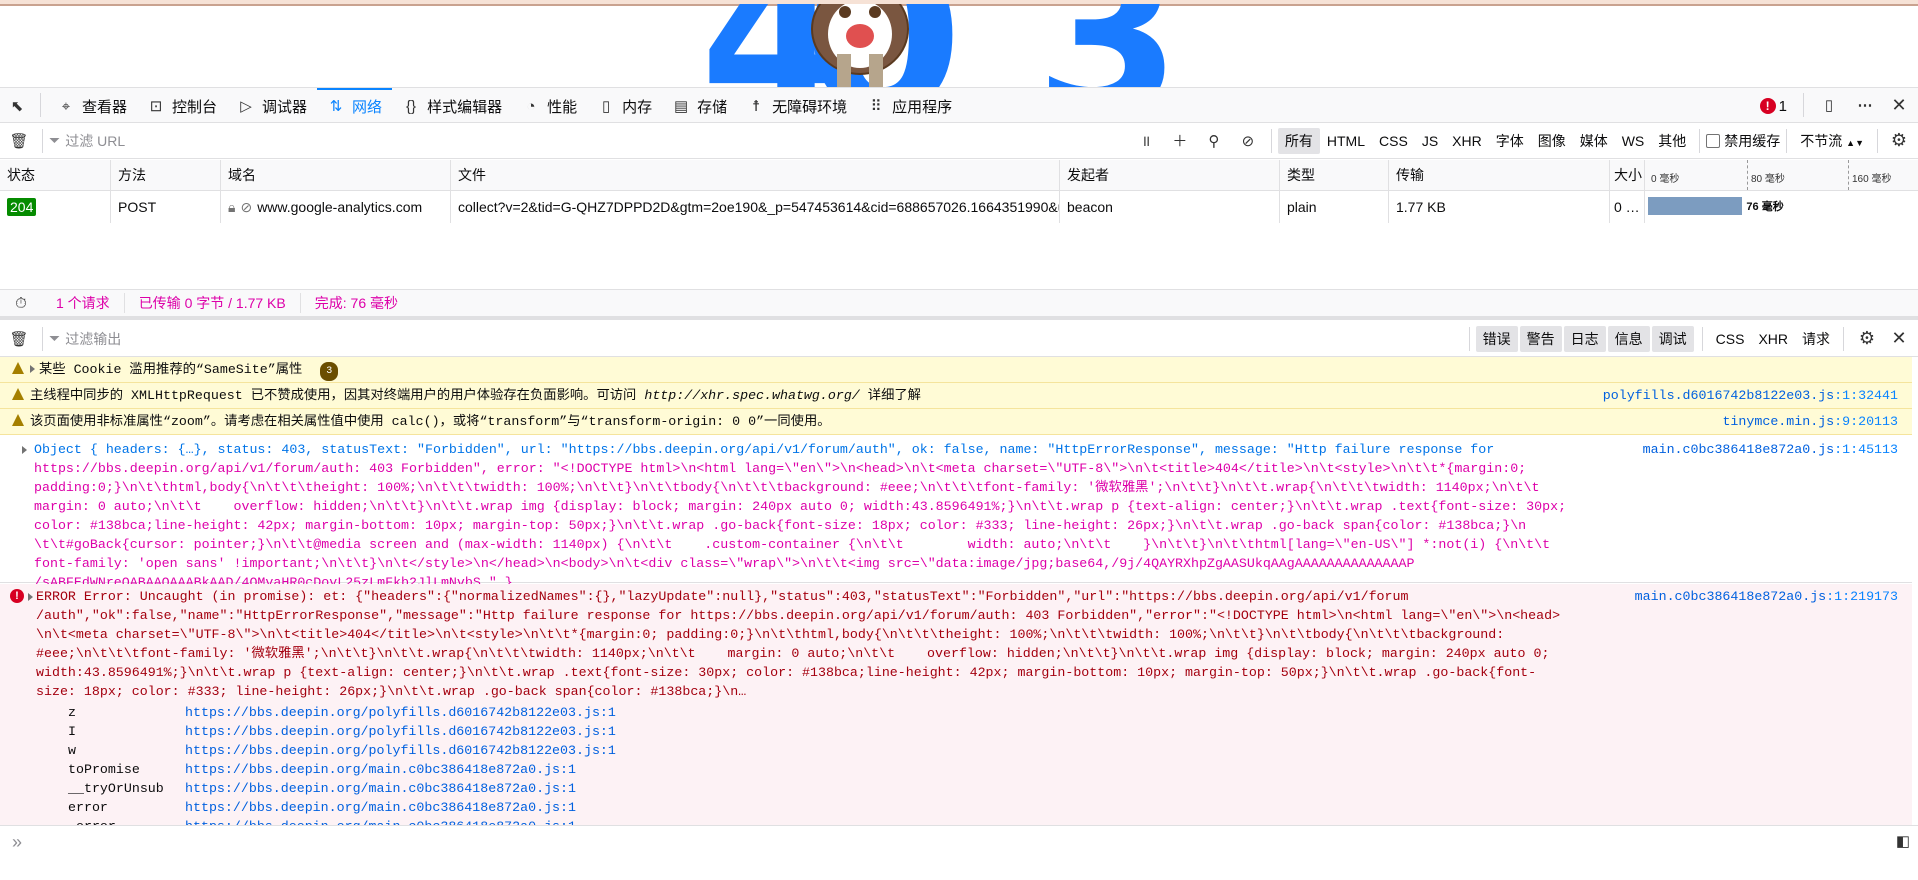 The image size is (1918, 880). What do you see at coordinates (589, 141) in the screenshot?
I see `url-filter-input: ⏷ 过滤 URL` at bounding box center [589, 141].